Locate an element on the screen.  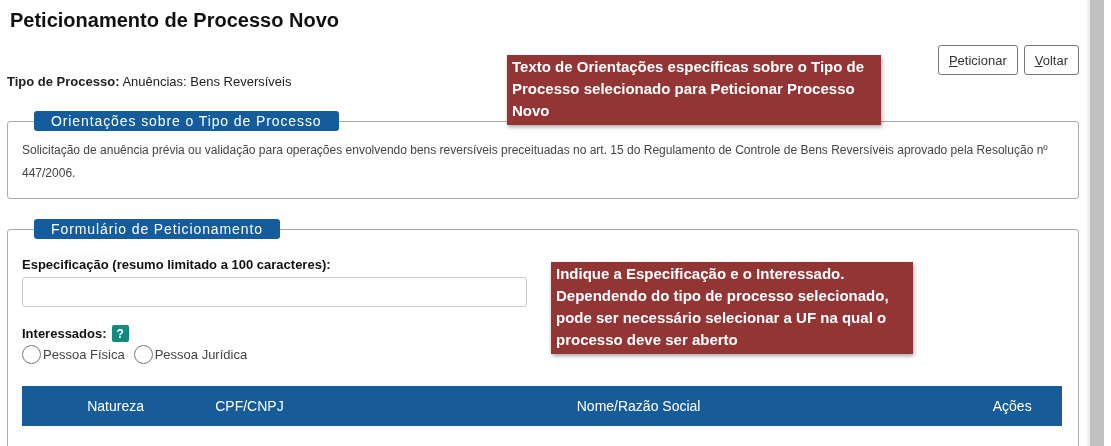
column-header: Natureza is located at coordinates (115, 406).